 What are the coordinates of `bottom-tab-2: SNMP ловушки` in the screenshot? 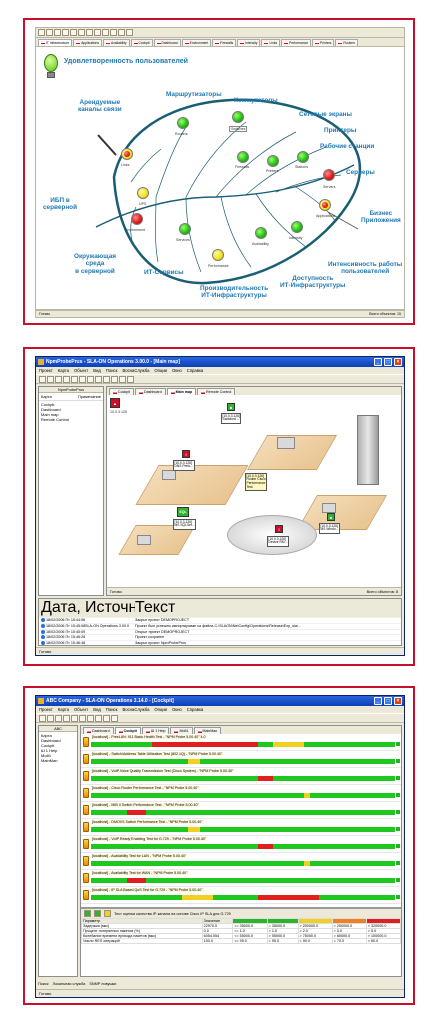 It's located at (102, 984).